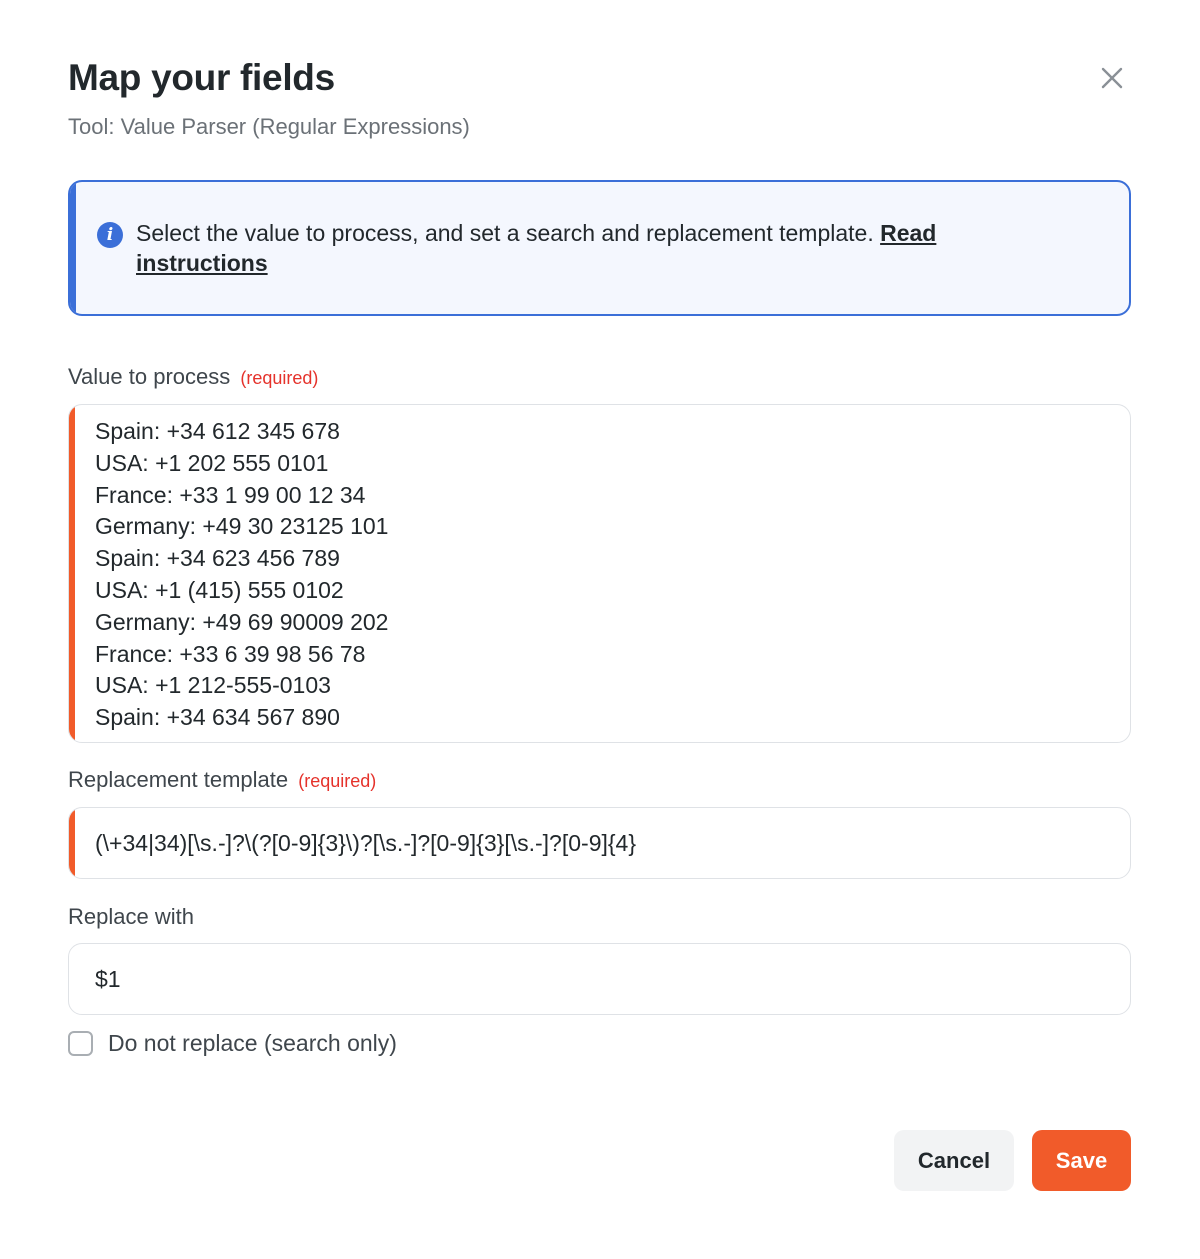  What do you see at coordinates (230, 653) in the screenshot?
I see `value-line: France: +33 6 39 98 56 78` at bounding box center [230, 653].